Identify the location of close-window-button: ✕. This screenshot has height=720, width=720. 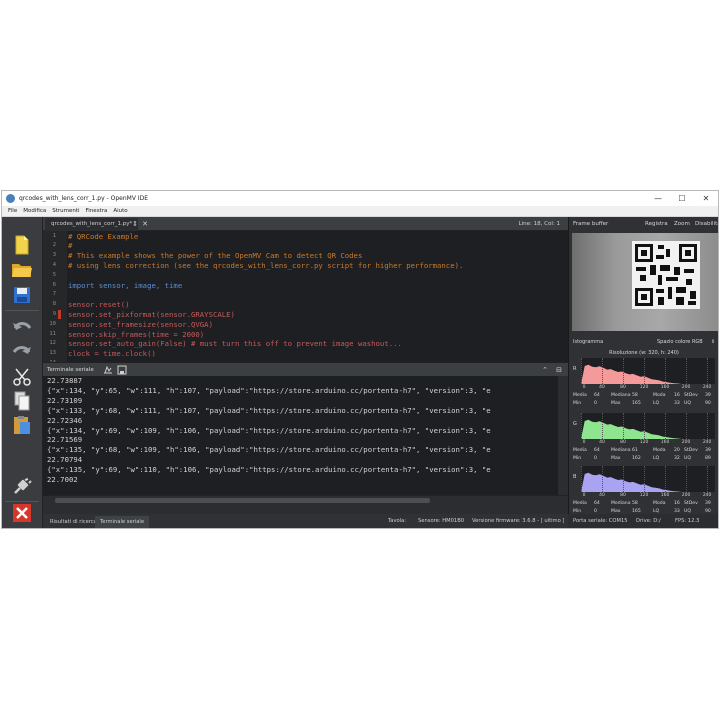
(706, 198).